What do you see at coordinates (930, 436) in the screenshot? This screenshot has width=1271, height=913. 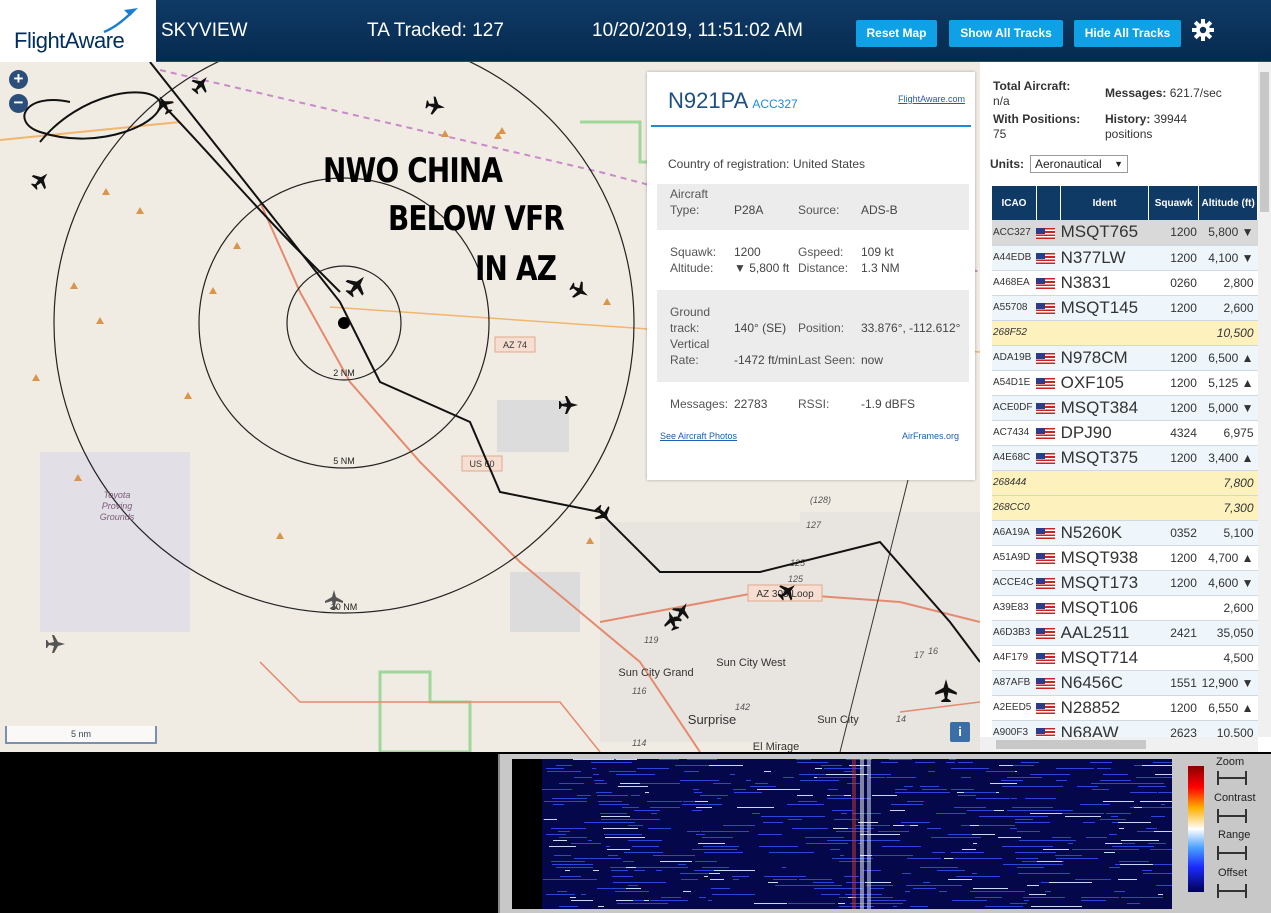 I see `airframes-link: AirFrames.org` at bounding box center [930, 436].